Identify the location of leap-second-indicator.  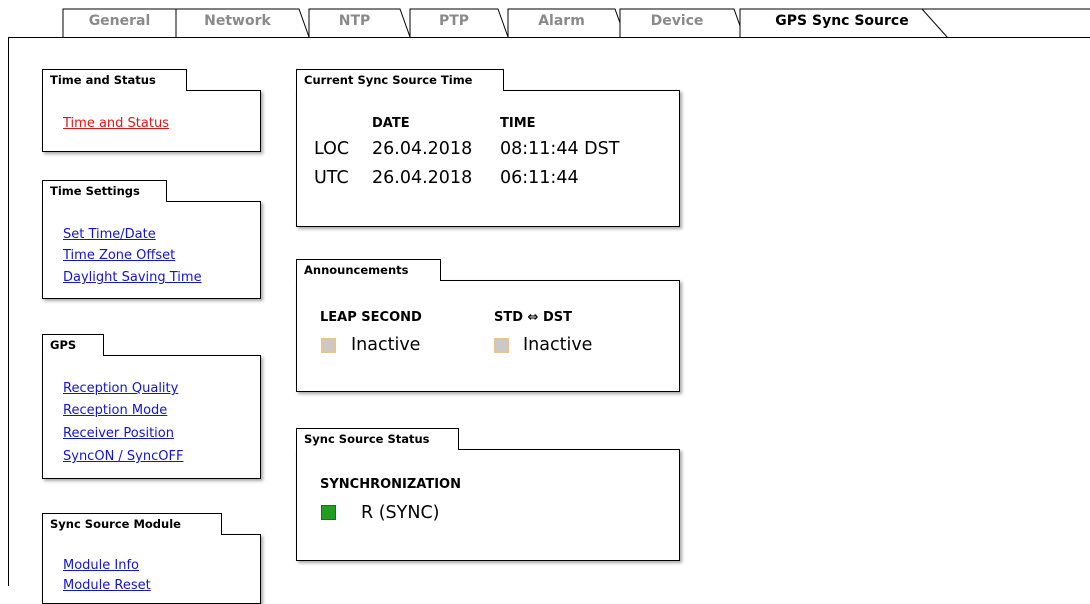
(328, 345).